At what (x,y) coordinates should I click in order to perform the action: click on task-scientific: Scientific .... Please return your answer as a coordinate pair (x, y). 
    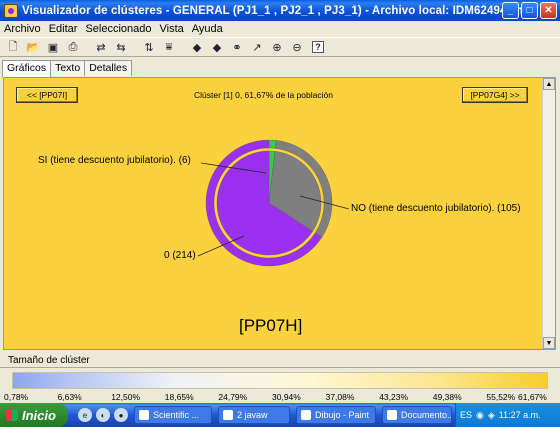
    Looking at the image, I should click on (173, 415).